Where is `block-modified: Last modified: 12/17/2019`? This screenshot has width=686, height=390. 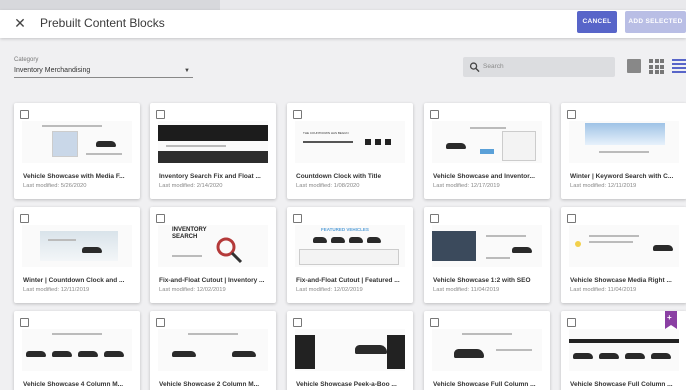 block-modified: Last modified: 12/17/2019 is located at coordinates (466, 186).